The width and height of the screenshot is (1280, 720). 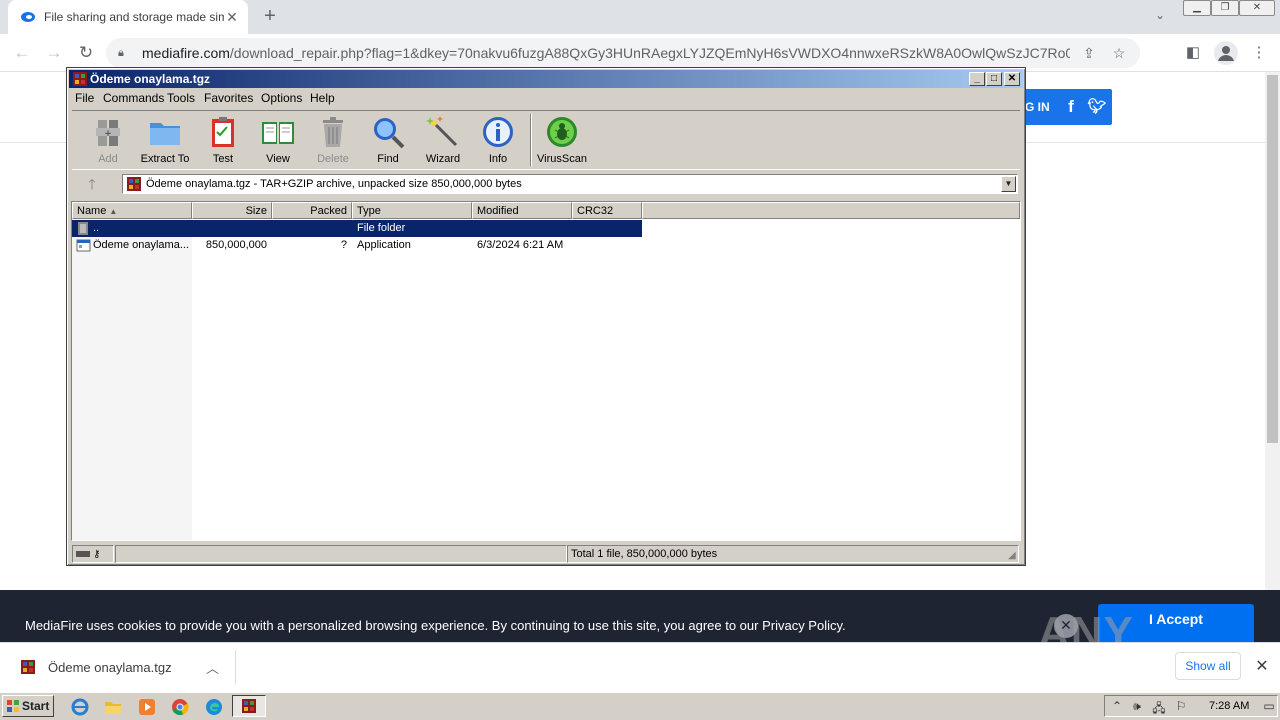 What do you see at coordinates (86, 53) in the screenshot?
I see `reload-icon: ↻` at bounding box center [86, 53].